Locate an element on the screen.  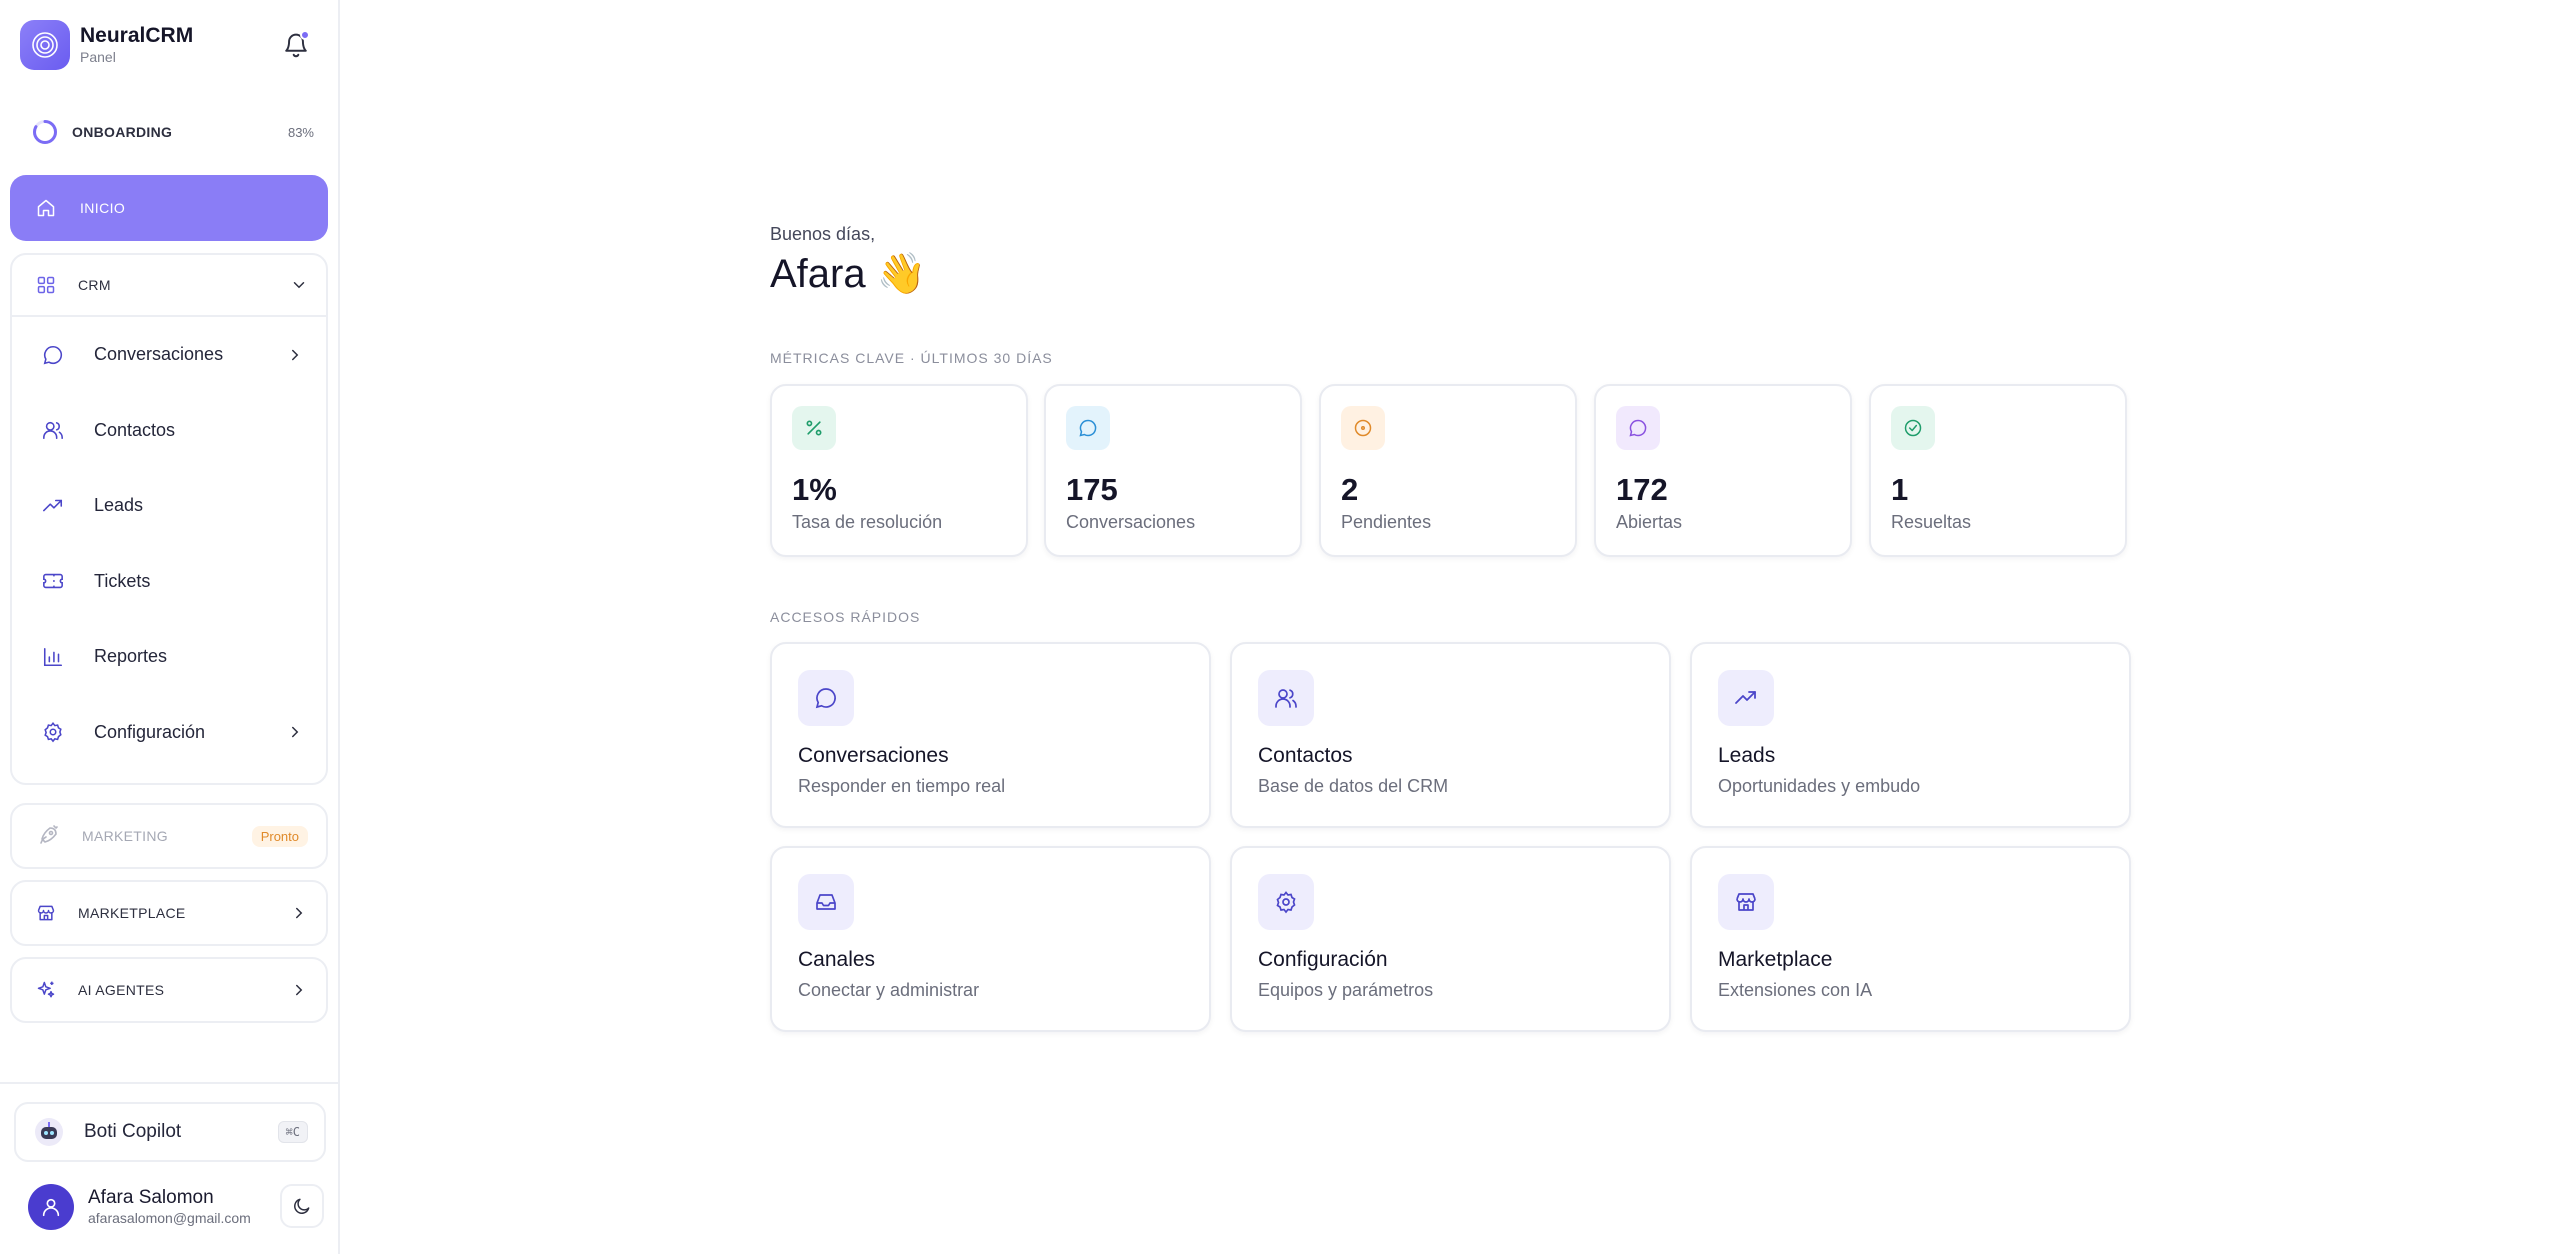
rocket-icon is located at coordinates (49, 834).